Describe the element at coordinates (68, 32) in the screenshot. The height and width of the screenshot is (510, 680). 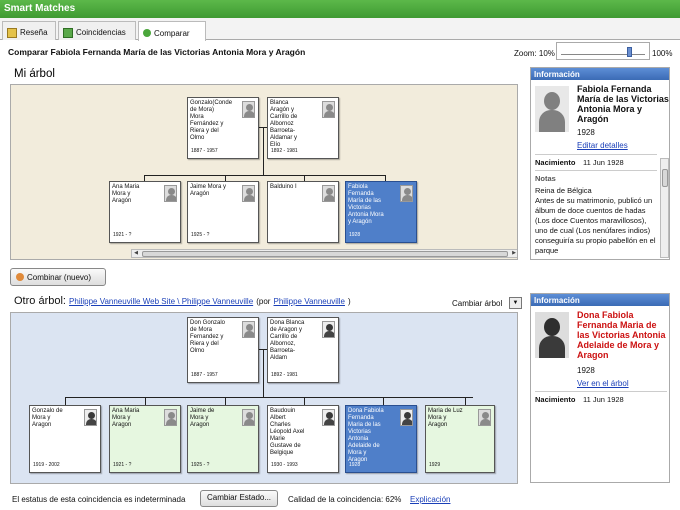
I see `matches-icon` at that location.